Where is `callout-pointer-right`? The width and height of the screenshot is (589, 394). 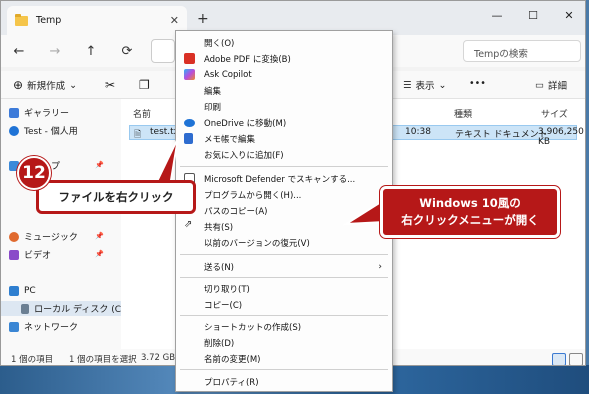 callout-pointer-right is located at coordinates (363, 212).